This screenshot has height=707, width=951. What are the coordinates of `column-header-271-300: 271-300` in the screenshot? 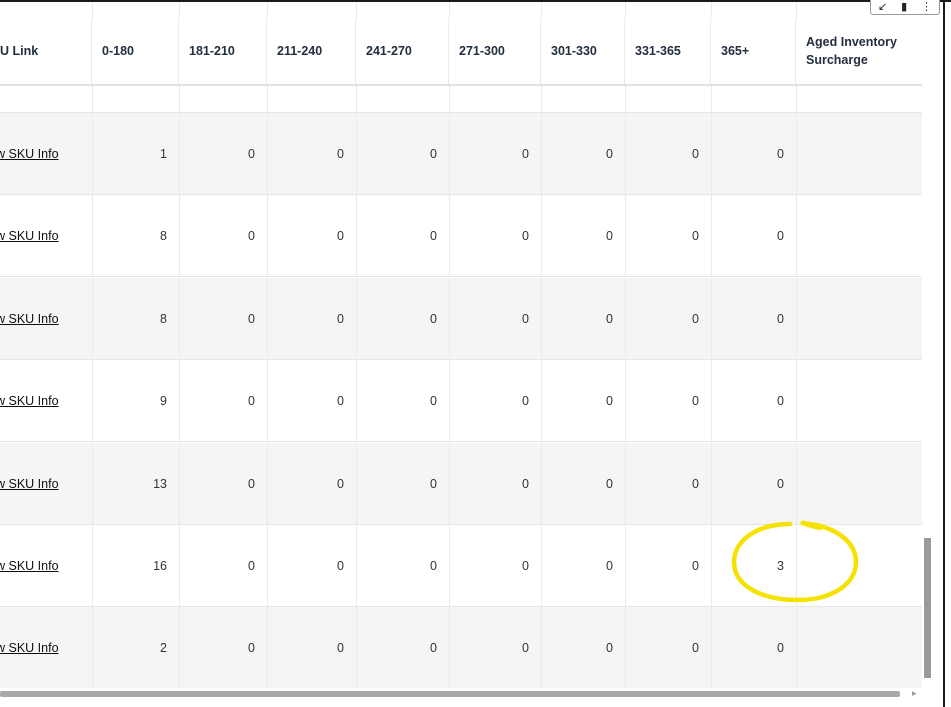 It's located at (495, 51).